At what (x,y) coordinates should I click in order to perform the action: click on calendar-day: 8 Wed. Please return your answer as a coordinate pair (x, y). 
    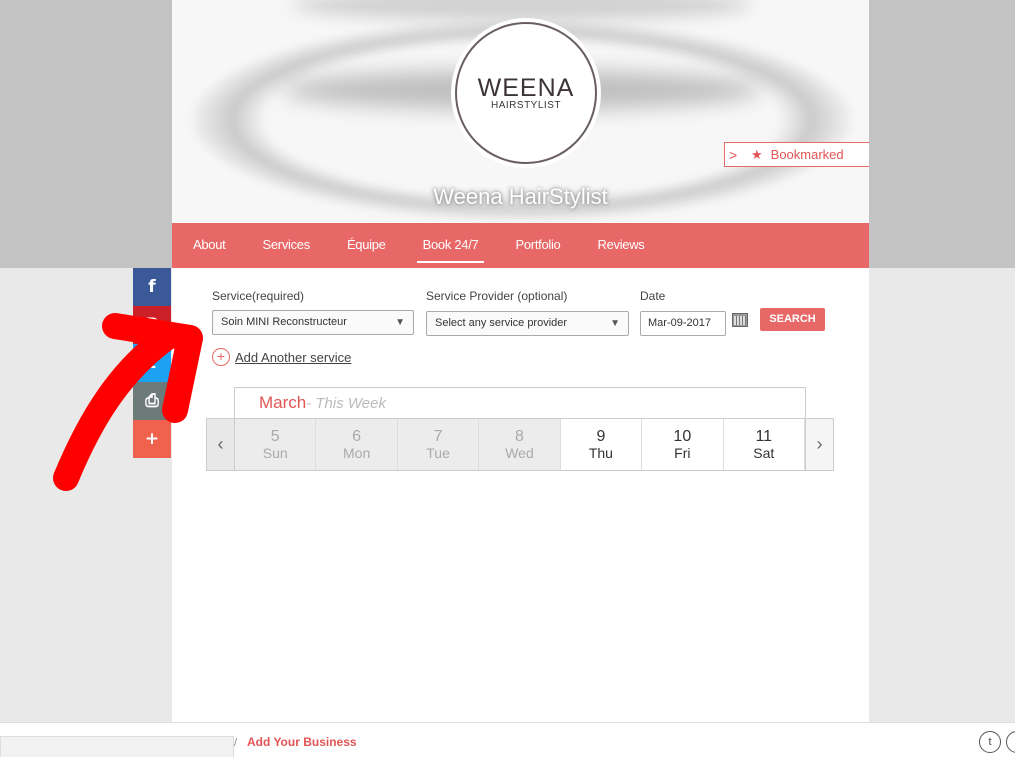
    Looking at the image, I should click on (520, 444).